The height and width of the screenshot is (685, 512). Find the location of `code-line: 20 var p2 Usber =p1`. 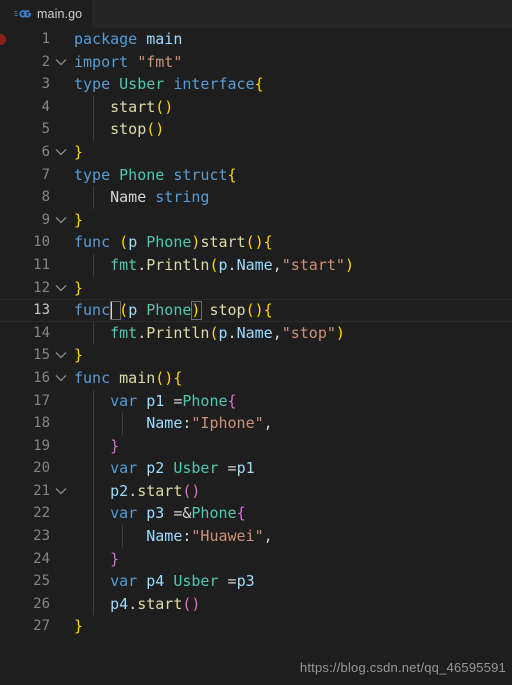

code-line: 20 var p2 Usber =p1 is located at coordinates (256, 468).